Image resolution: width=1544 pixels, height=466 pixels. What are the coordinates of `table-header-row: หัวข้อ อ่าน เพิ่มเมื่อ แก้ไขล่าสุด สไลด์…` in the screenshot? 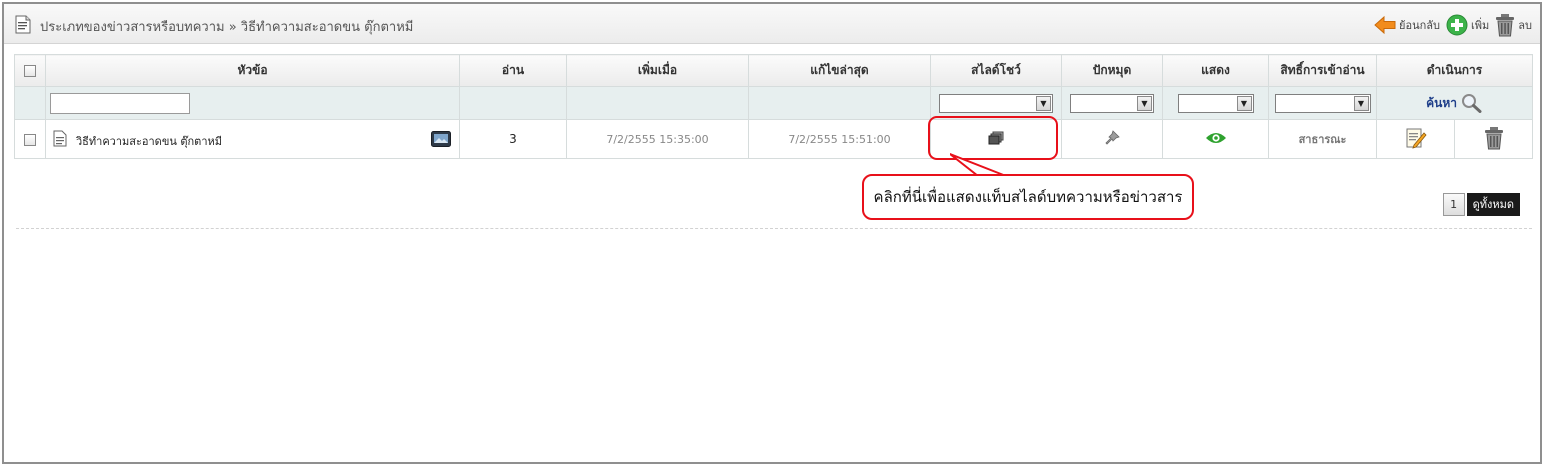 It's located at (773, 70).